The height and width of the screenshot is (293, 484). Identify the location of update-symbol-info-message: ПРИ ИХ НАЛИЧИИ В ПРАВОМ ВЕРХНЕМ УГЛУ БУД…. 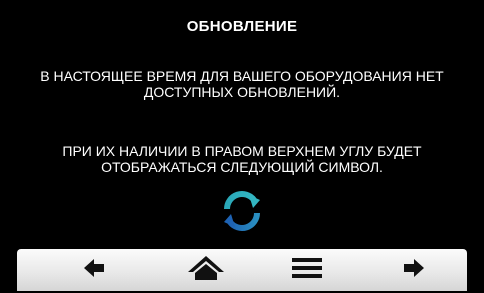
(242, 159).